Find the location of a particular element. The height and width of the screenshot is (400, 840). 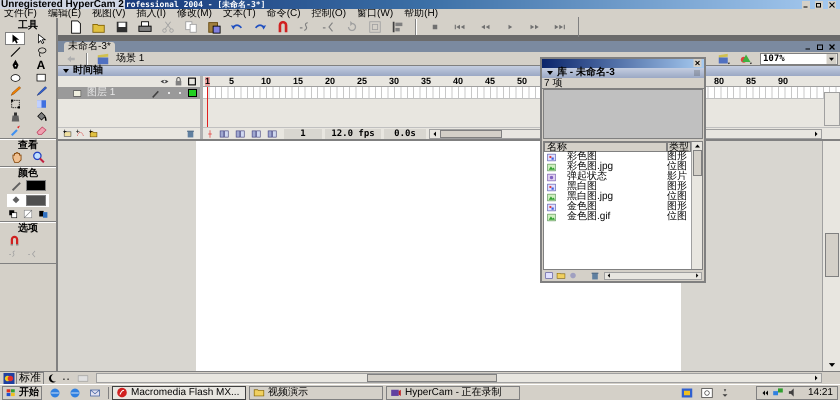

frame-number: 30 is located at coordinates (394, 81).